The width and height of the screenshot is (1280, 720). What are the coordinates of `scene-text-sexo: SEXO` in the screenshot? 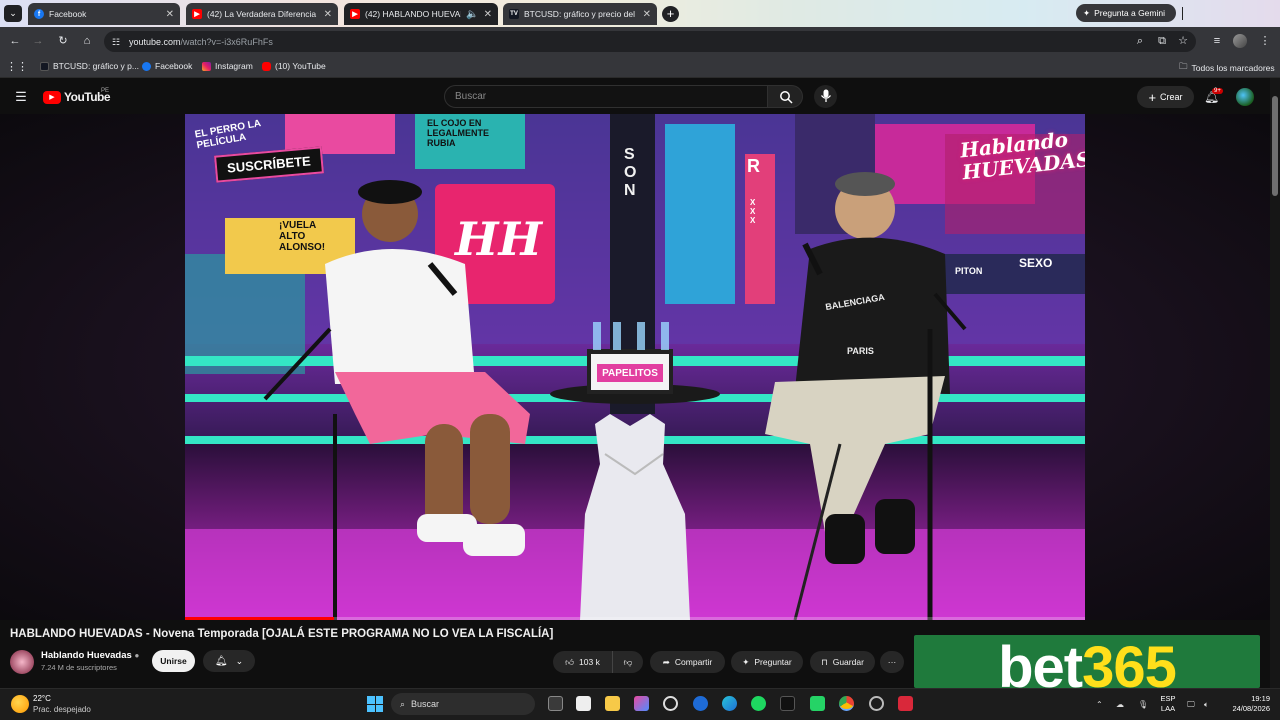 It's located at (1036, 263).